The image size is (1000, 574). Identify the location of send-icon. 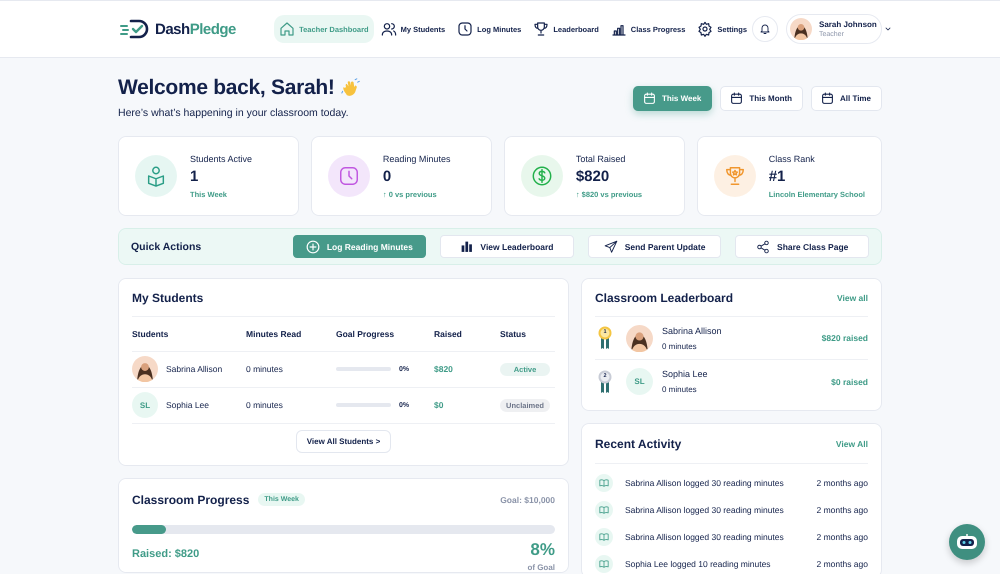
(611, 247).